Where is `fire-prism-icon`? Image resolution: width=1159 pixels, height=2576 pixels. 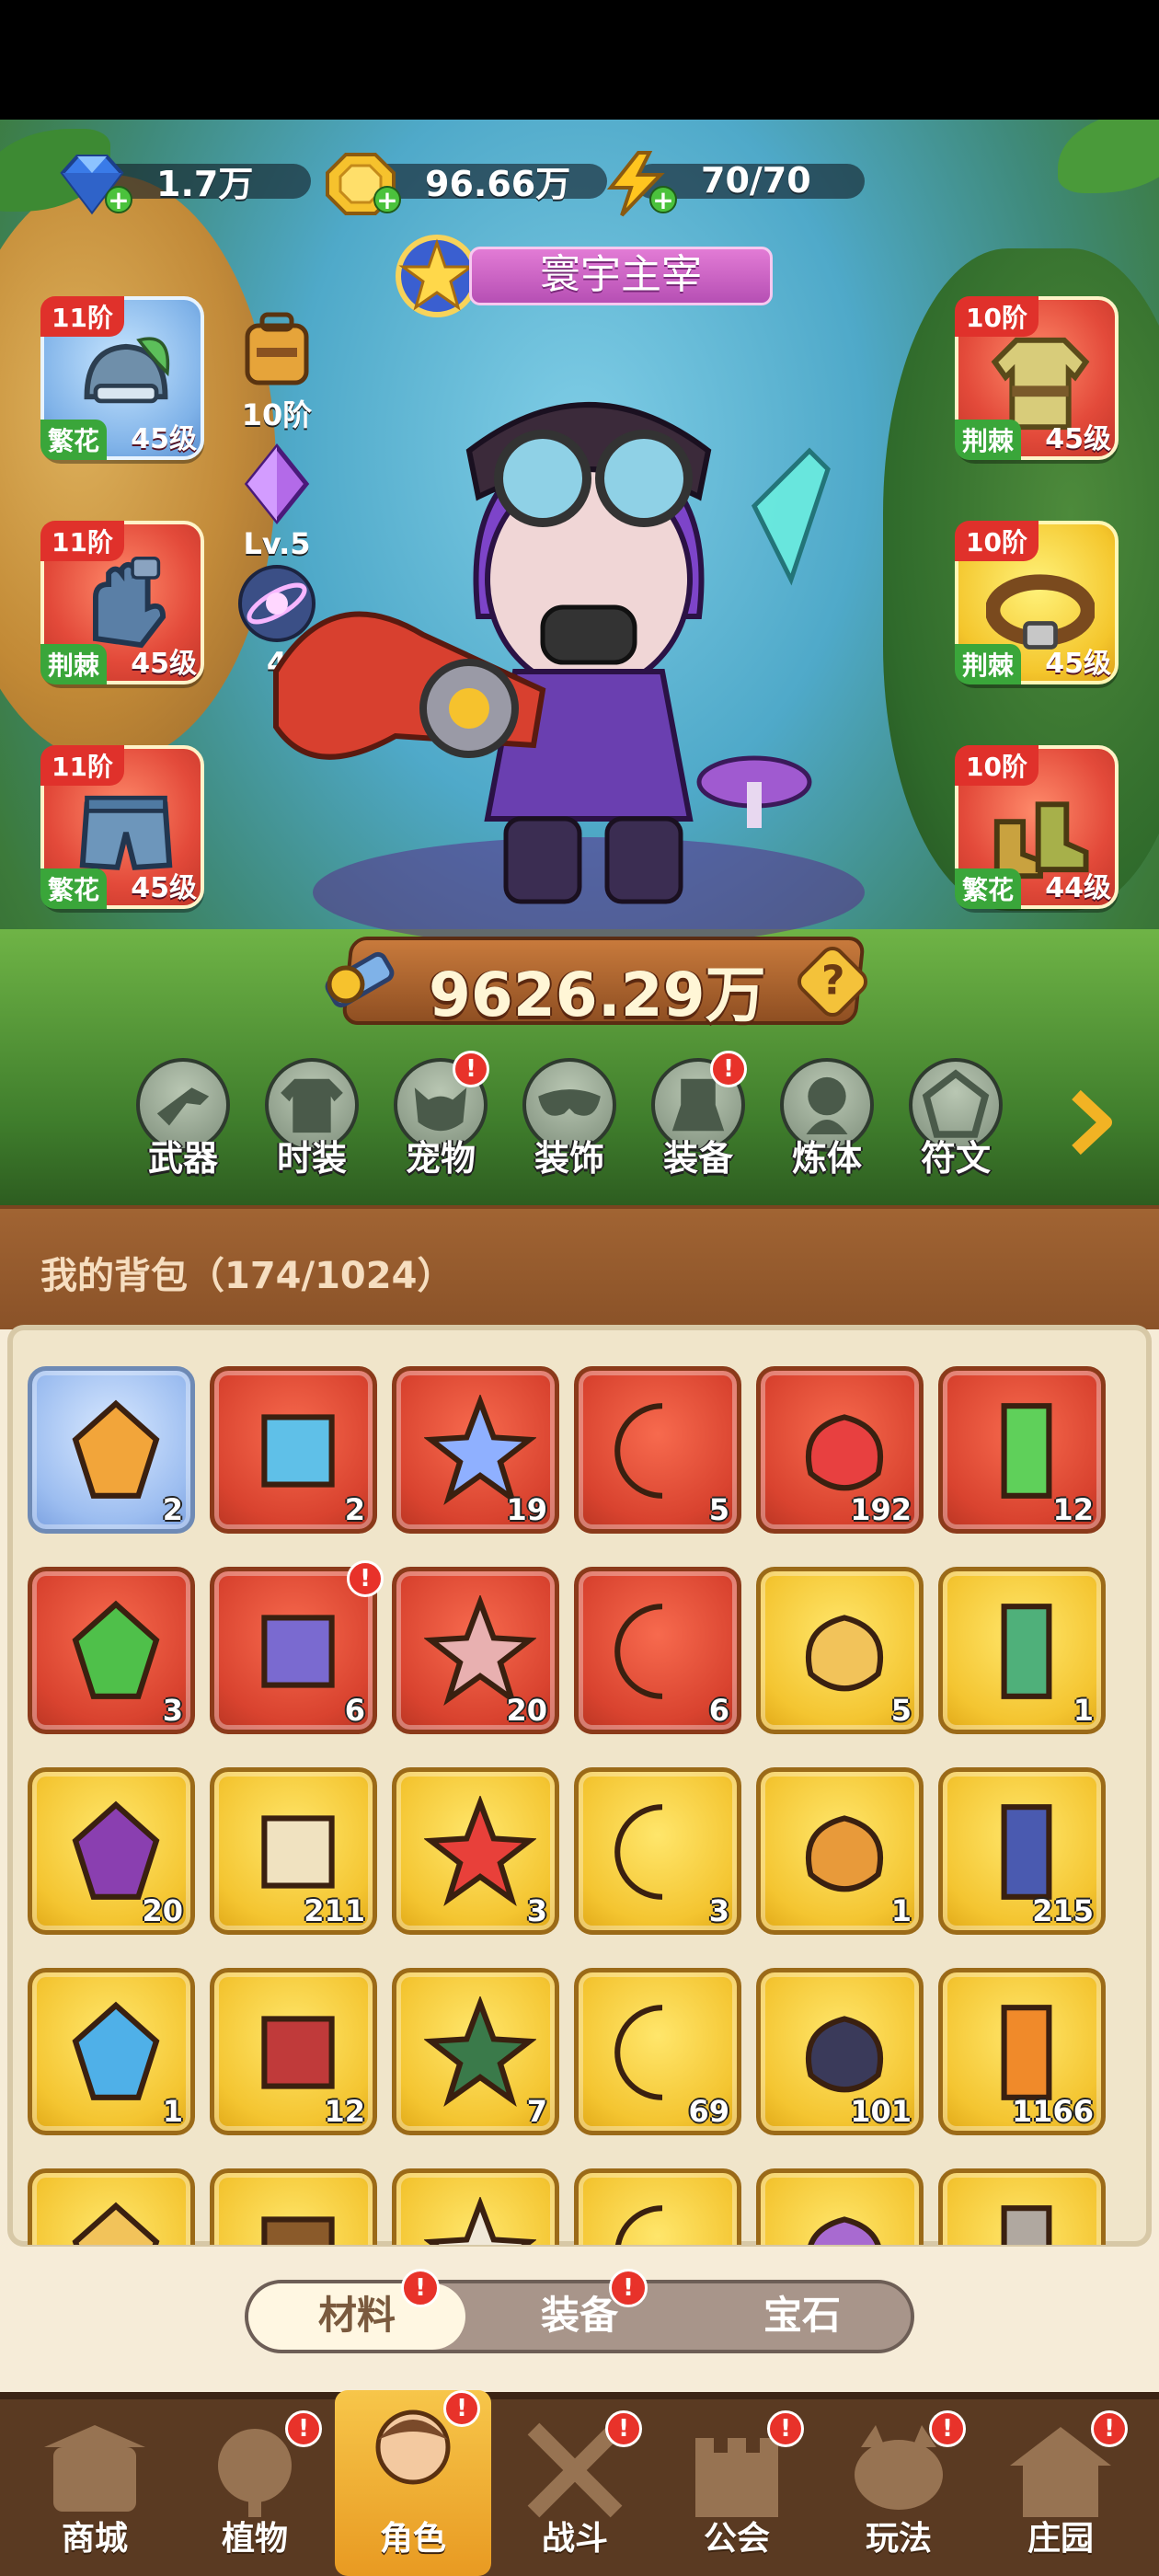
fire-prism-icon is located at coordinates (1026, 1852).